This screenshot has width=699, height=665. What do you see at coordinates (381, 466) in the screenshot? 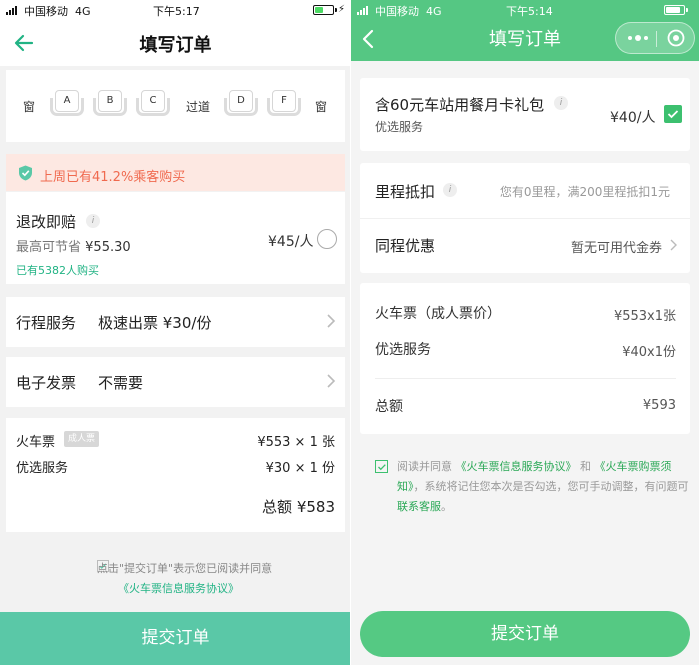
I see `agreement-checkbox` at bounding box center [381, 466].